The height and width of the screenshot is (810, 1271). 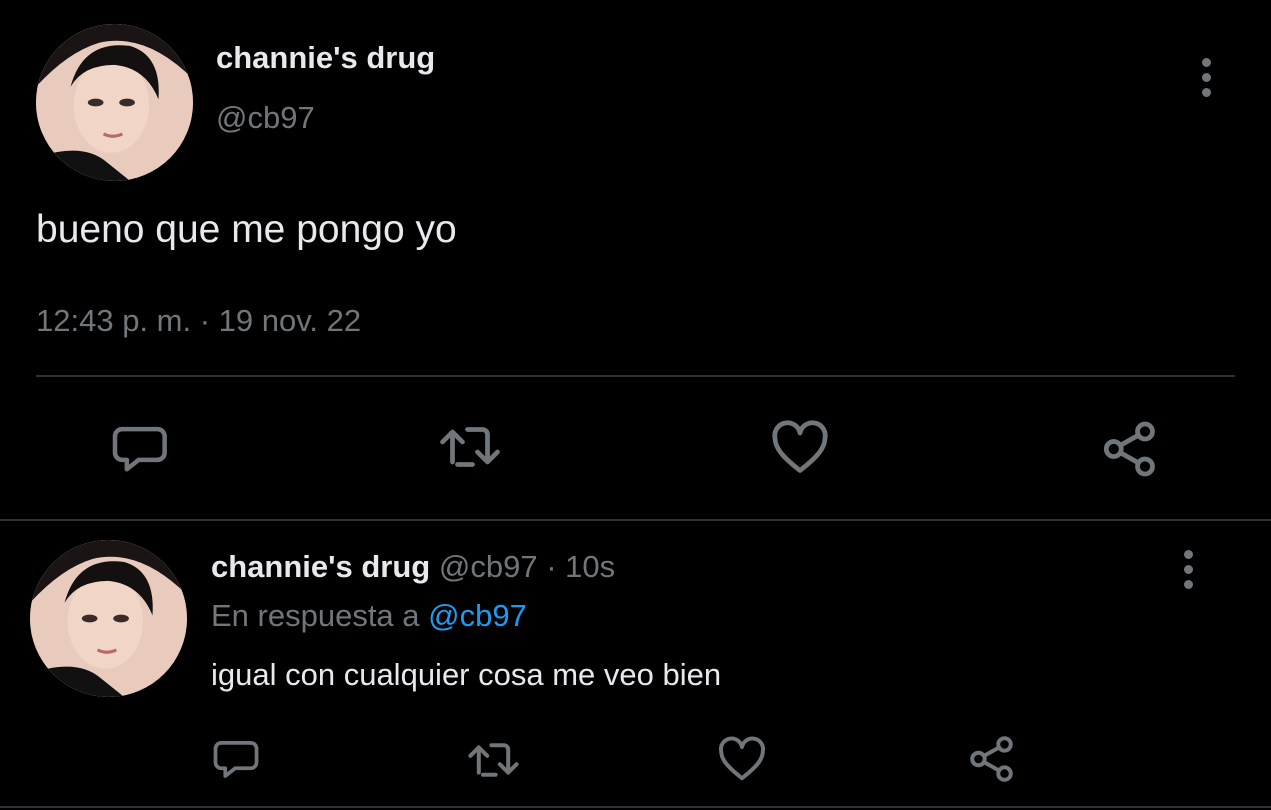 What do you see at coordinates (315, 615) in the screenshot?
I see `in-reply-prefix: En respuesta a` at bounding box center [315, 615].